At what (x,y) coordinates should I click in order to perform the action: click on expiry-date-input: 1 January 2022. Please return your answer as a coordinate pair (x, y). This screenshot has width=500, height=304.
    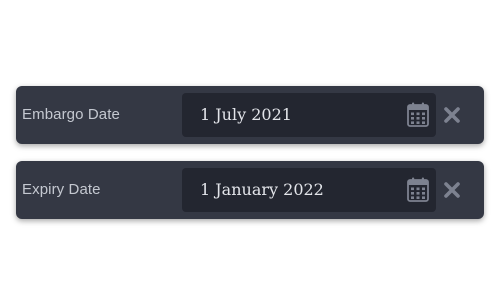
    Looking at the image, I should click on (309, 190).